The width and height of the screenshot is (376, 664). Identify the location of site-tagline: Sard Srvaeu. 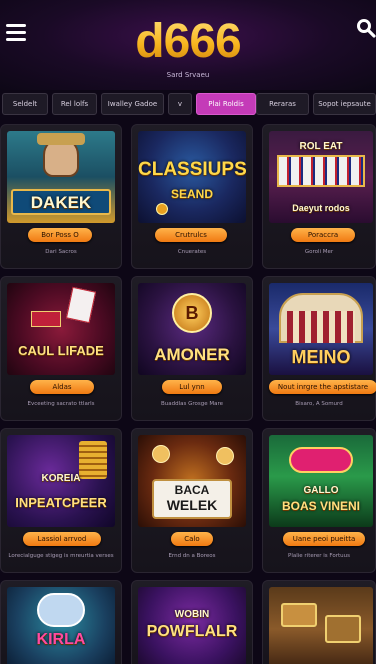
(188, 75).